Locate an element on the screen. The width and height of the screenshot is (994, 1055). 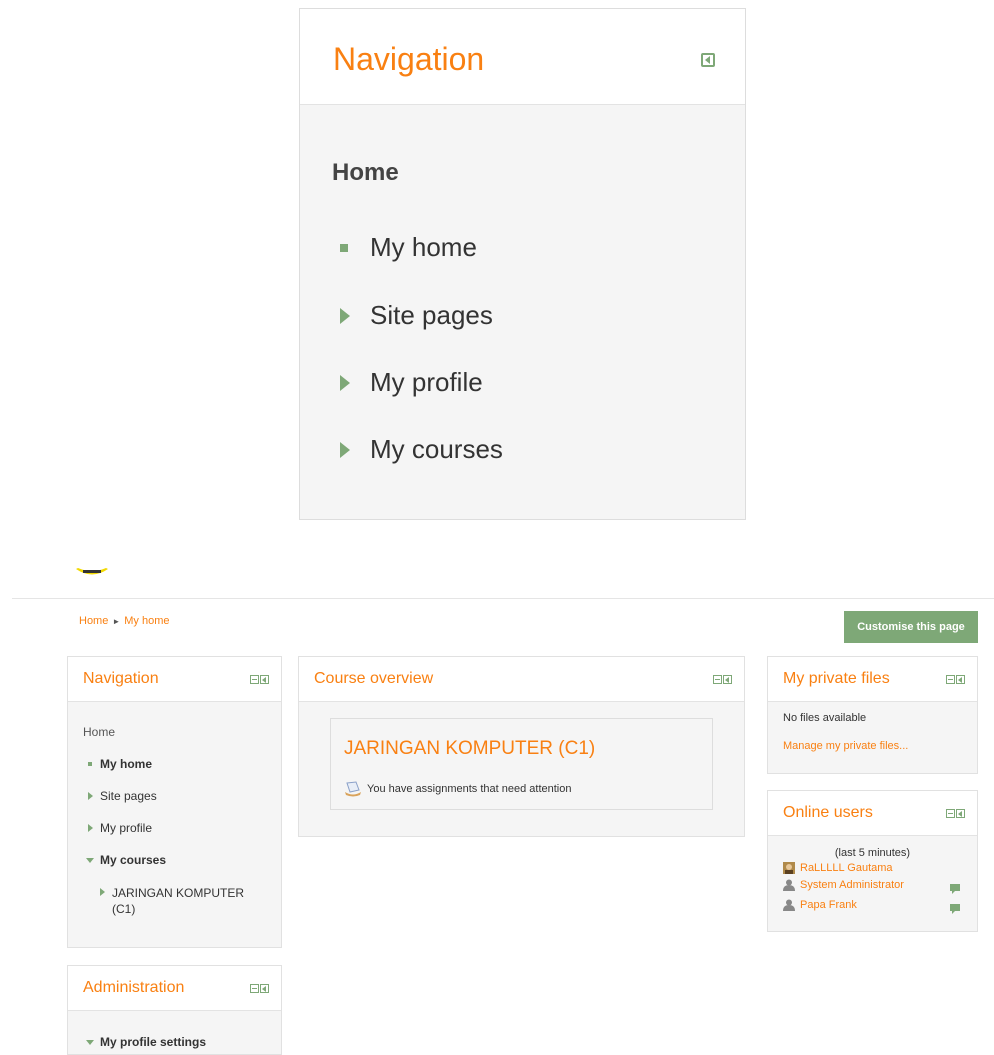
nav-item-course: JARINGAN KOMPUTER (C1) is located at coordinates (172, 901).